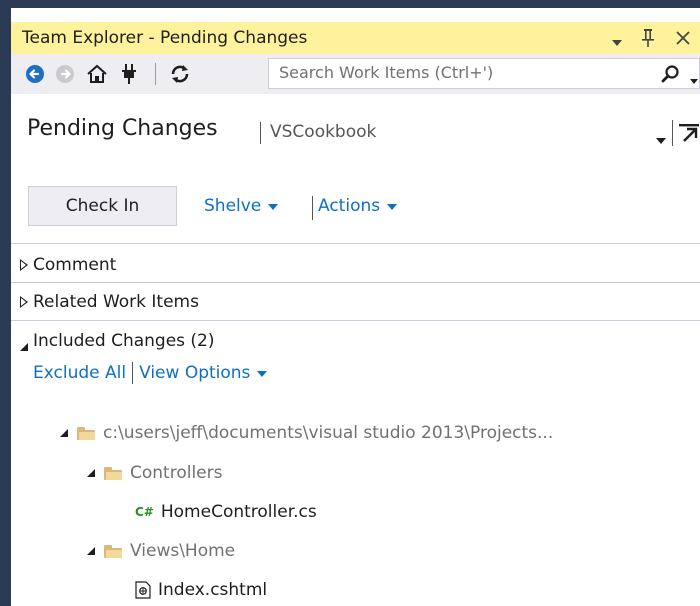  What do you see at coordinates (176, 473) in the screenshot?
I see `folder-label: Controllers` at bounding box center [176, 473].